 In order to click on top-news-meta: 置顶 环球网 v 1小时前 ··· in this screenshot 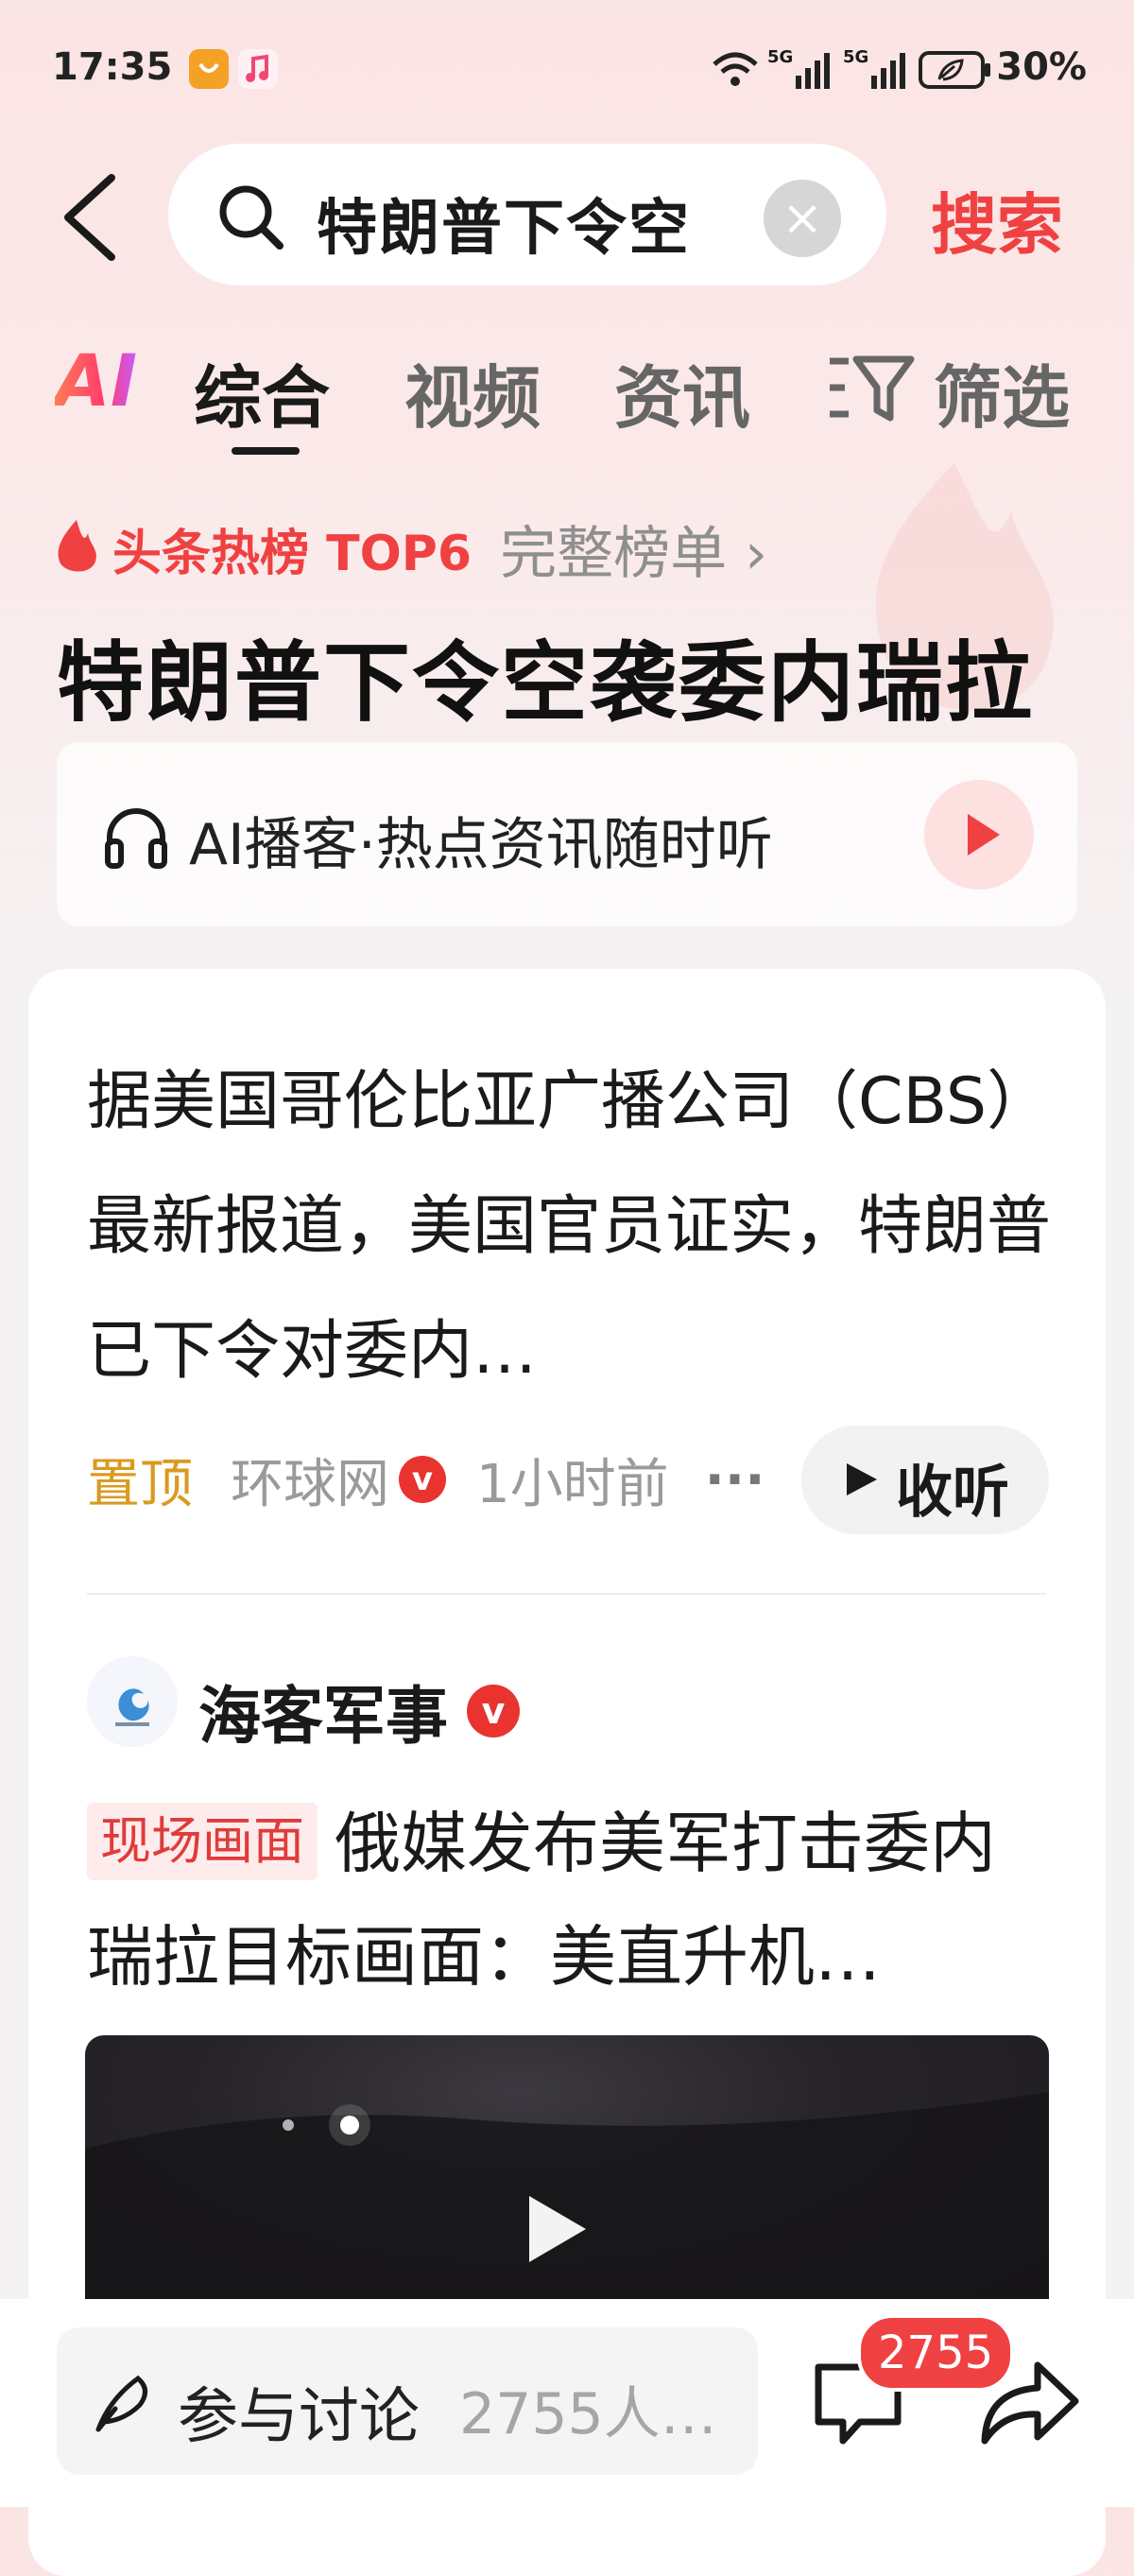, I will do `click(426, 1480)`.